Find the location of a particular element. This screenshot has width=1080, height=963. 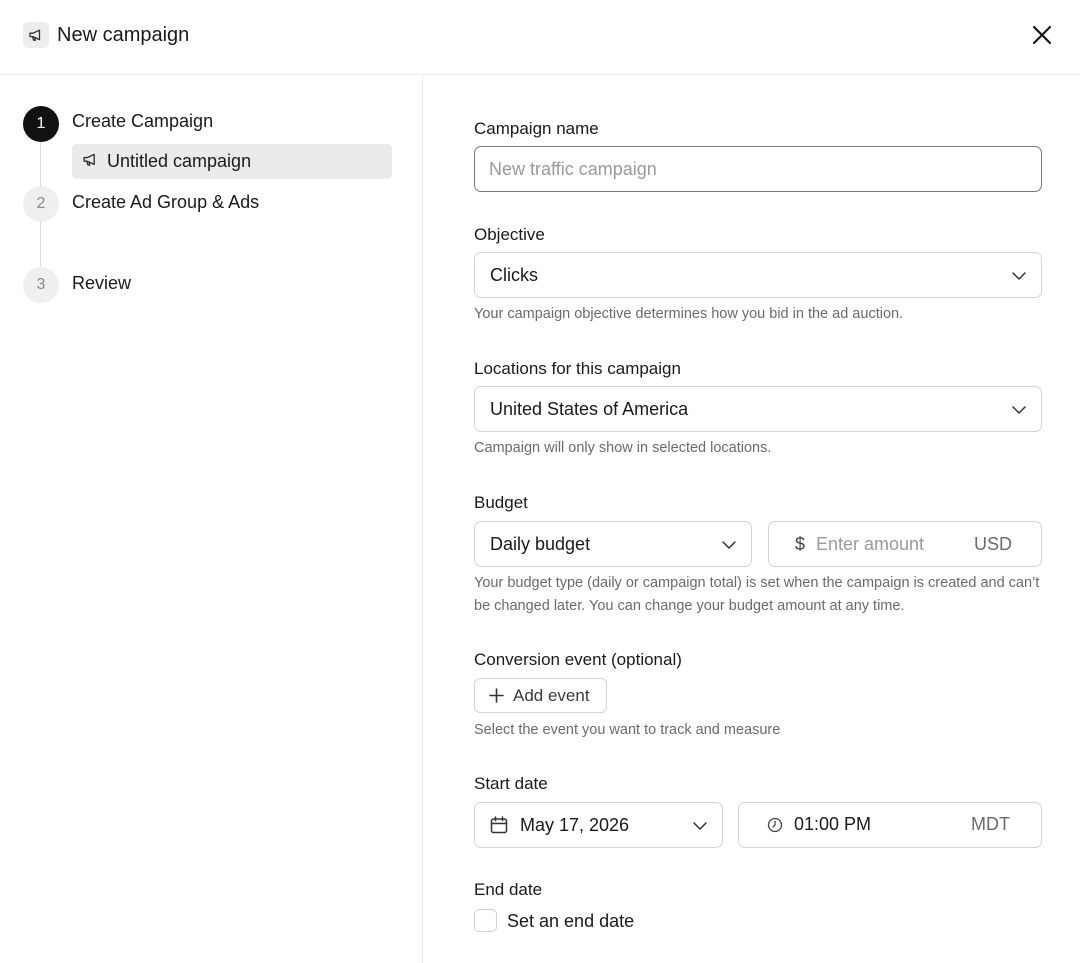

locations-label: Locations for this campaign is located at coordinates (577, 368).